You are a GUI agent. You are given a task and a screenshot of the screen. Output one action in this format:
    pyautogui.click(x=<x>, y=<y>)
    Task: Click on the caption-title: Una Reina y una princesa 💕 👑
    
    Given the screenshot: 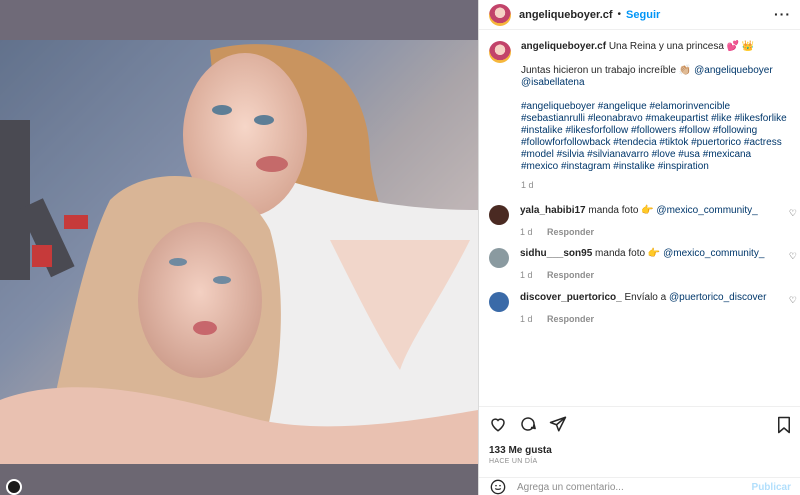 What is the action you would take?
    pyautogui.click(x=681, y=46)
    